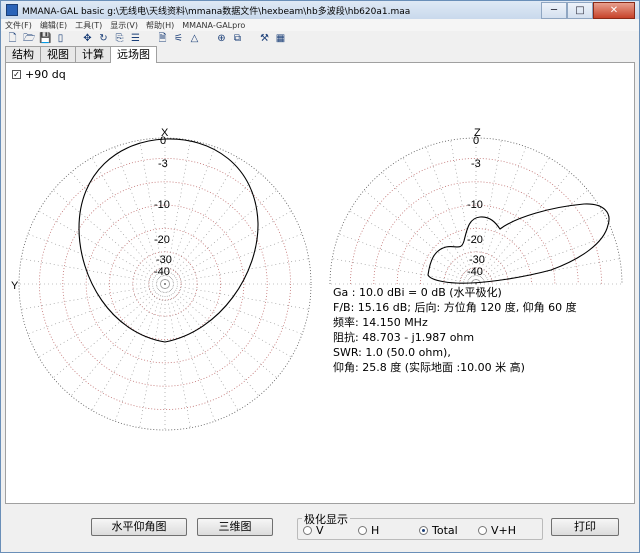  Describe the element at coordinates (320, 39) in the screenshot. I see `toolbar: 🗋 🗁 💾 ▯ ✥ ↻ ⎘ ☰ 🗎 ⚟ △ ⊕ ⧉ ⚒ ▦` at that location.